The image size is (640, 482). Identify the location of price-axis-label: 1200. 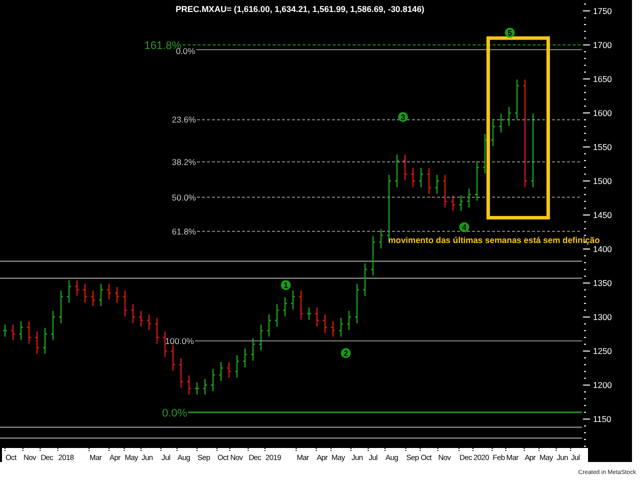
(602, 385).